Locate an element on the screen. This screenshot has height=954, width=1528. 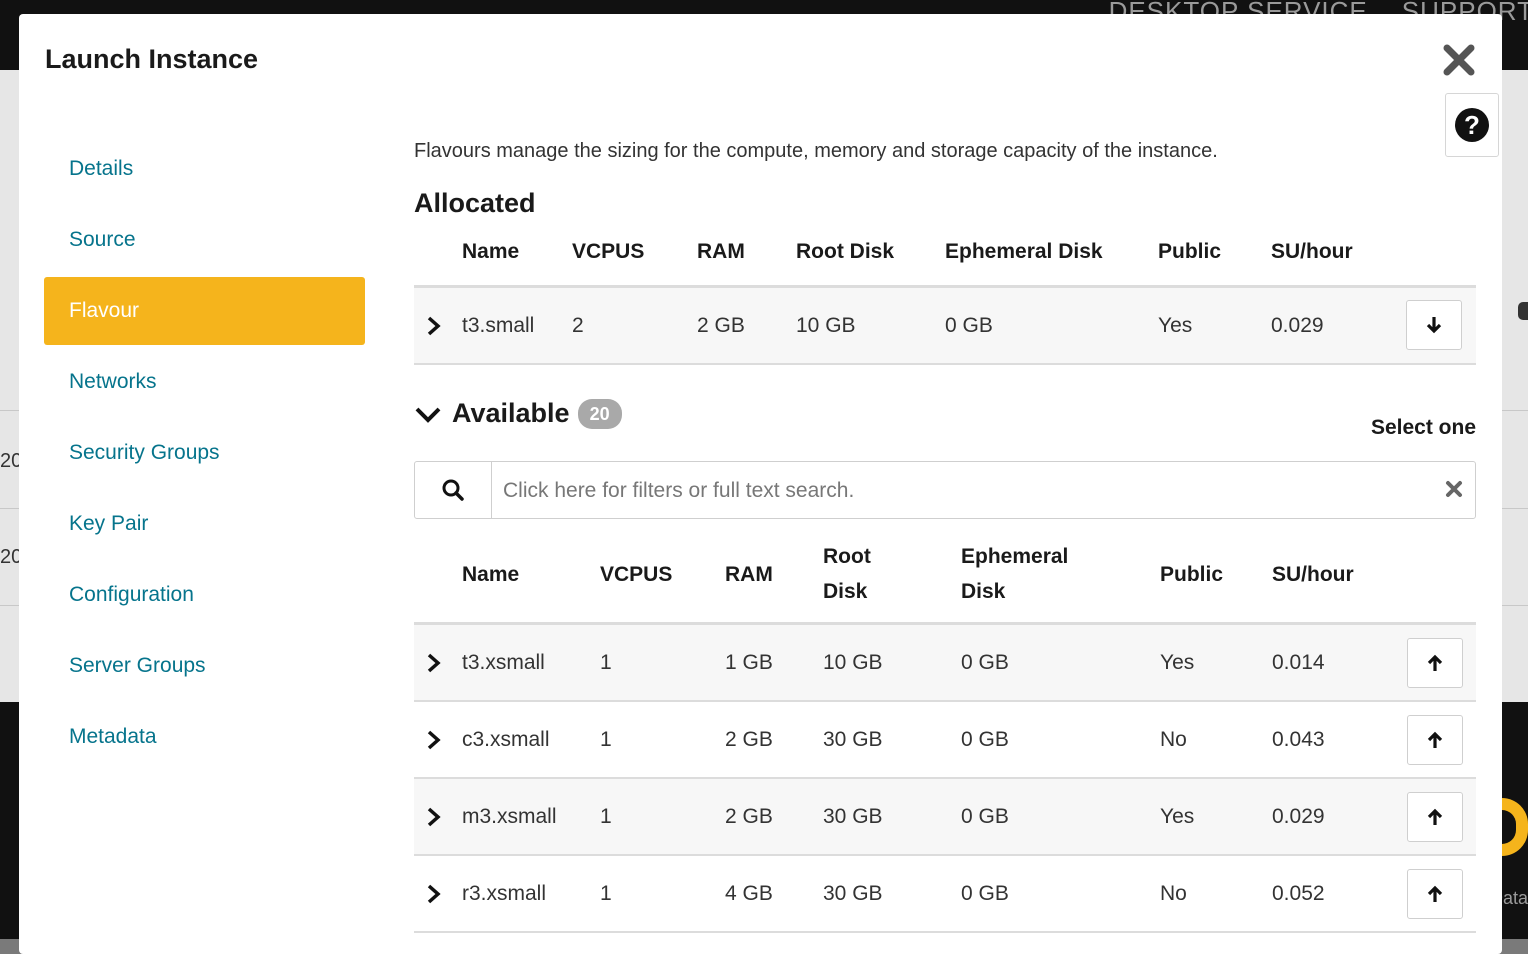
search-input is located at coordinates (963, 491).